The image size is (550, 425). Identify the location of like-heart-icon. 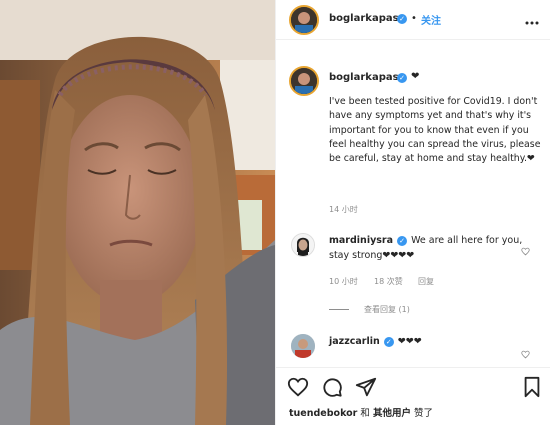
(298, 387).